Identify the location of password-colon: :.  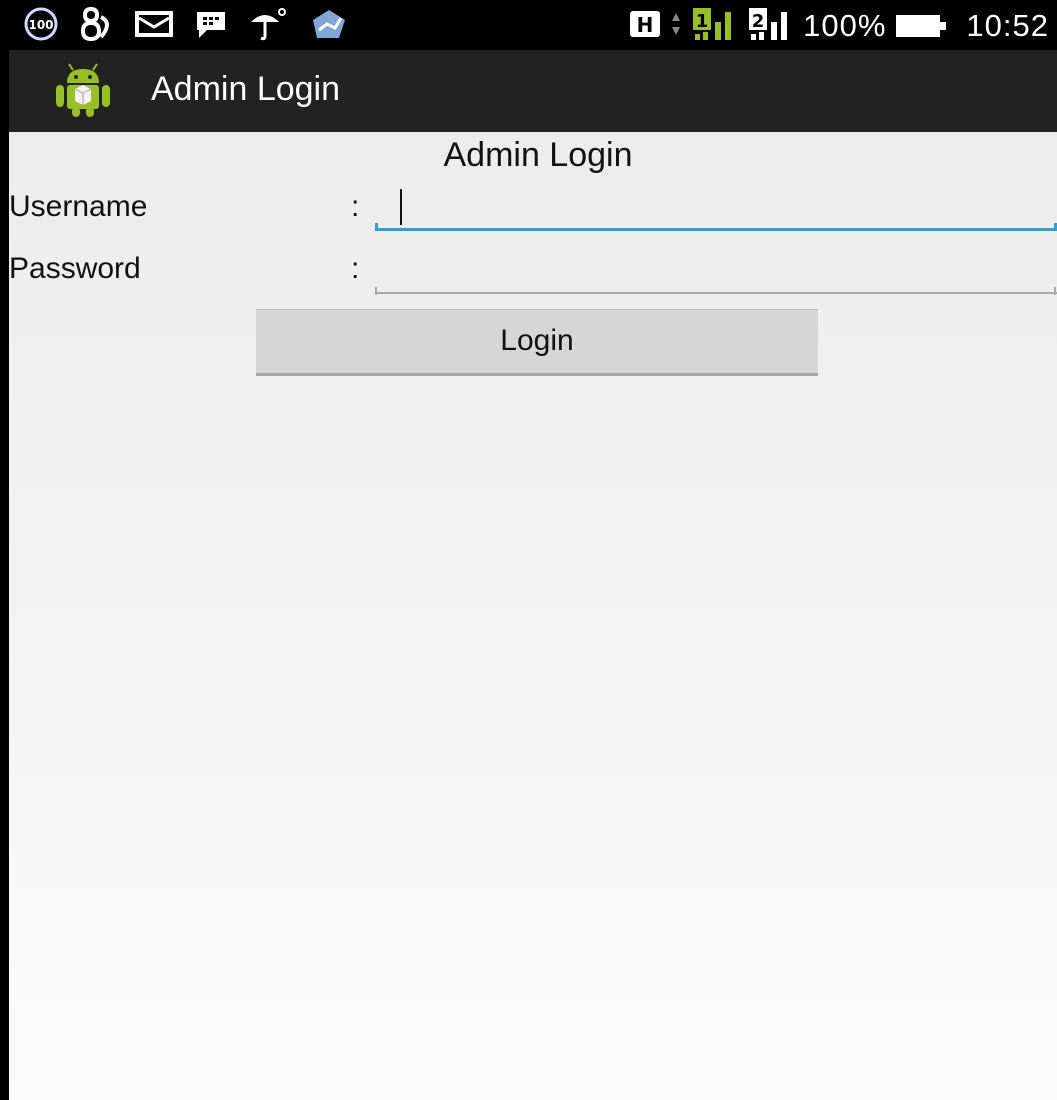
(355, 268).